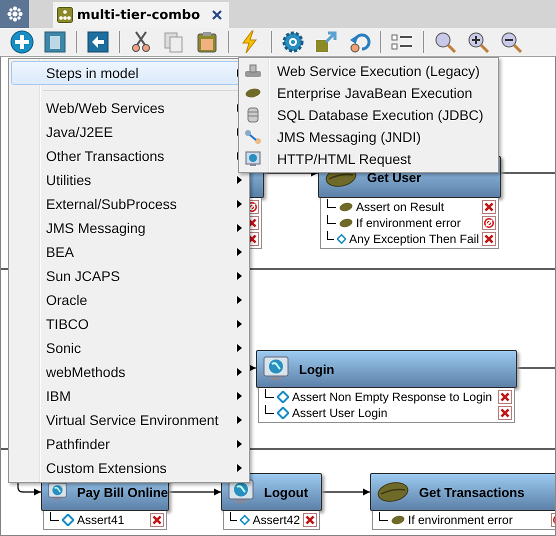  I want to click on menu-item: BEA, so click(129, 252).